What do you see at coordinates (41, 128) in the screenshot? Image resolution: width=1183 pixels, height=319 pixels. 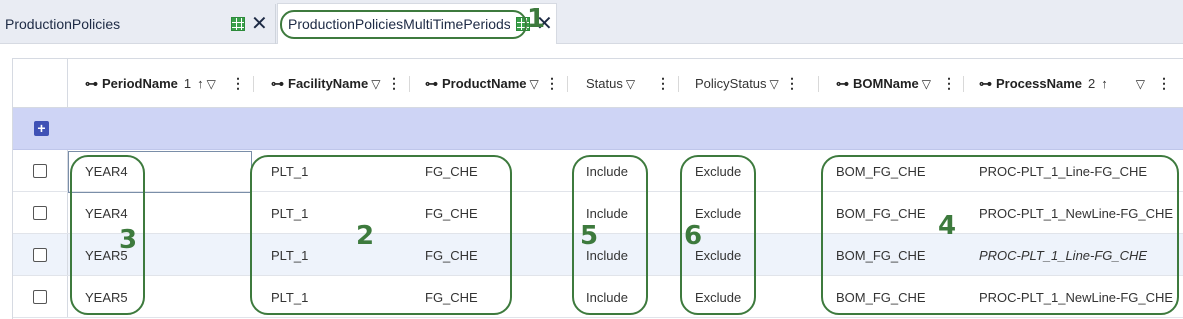 I see `add-row-icon: +` at bounding box center [41, 128].